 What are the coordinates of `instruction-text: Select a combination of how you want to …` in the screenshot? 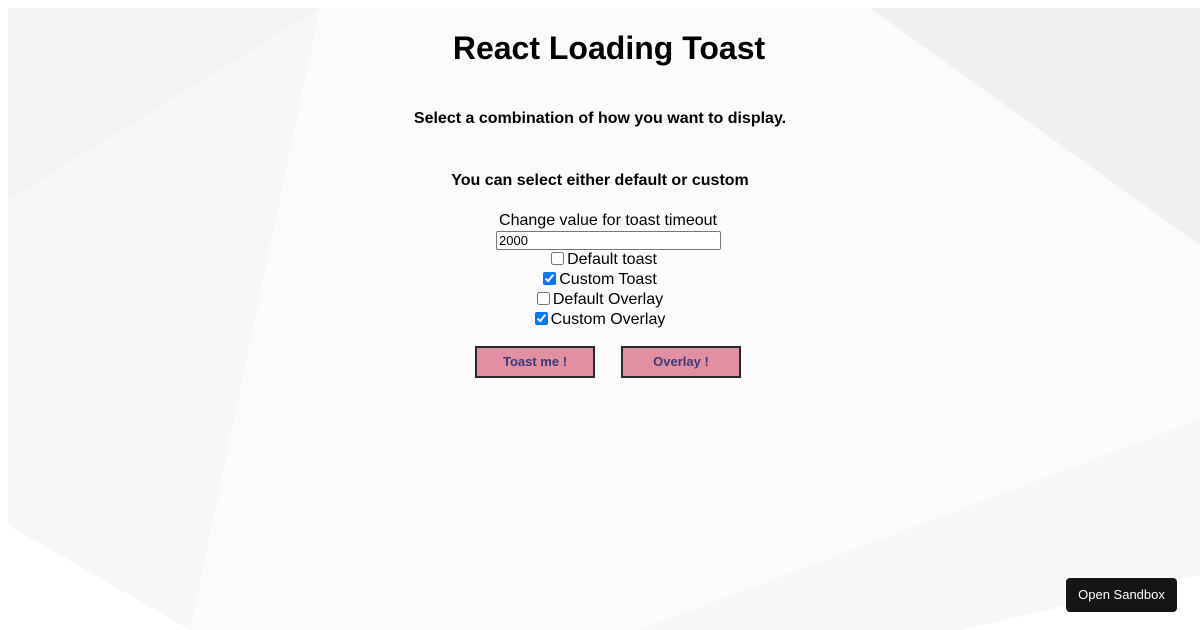 It's located at (600, 118).